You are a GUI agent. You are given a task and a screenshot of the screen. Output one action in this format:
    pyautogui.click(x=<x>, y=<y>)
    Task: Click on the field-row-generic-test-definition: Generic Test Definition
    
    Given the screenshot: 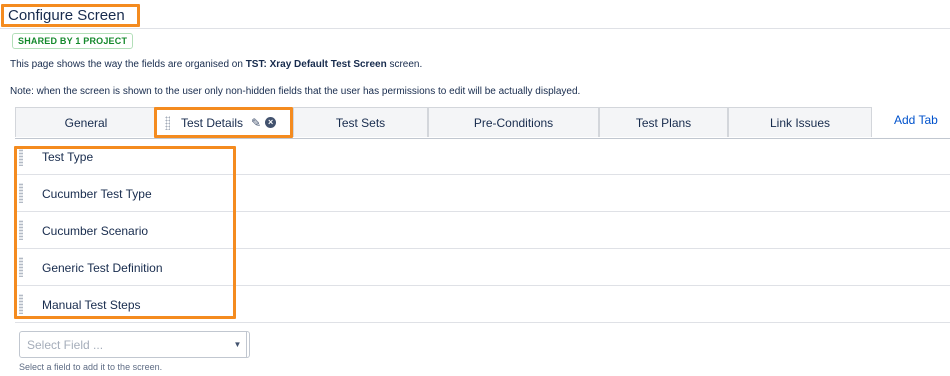 What is the action you would take?
    pyautogui.click(x=482, y=267)
    